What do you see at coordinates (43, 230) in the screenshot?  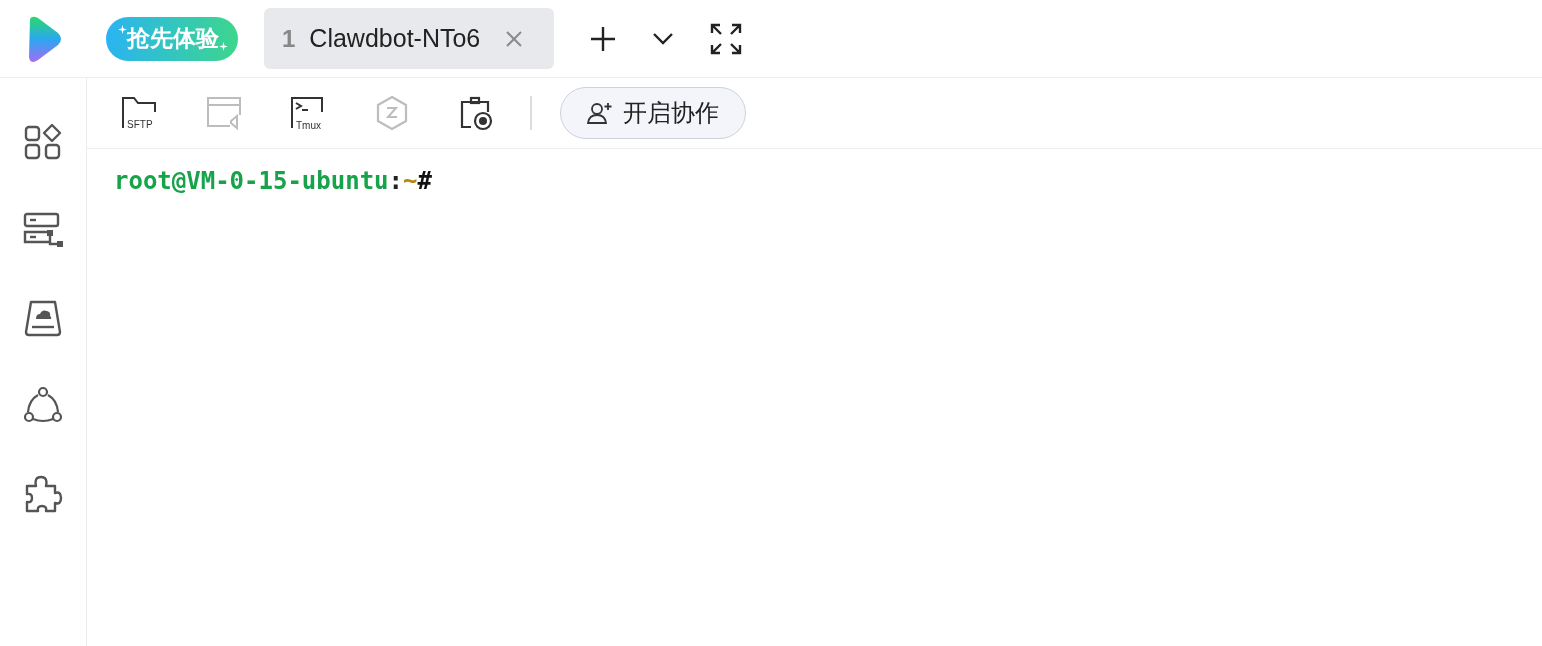 I see `server-list-icon` at bounding box center [43, 230].